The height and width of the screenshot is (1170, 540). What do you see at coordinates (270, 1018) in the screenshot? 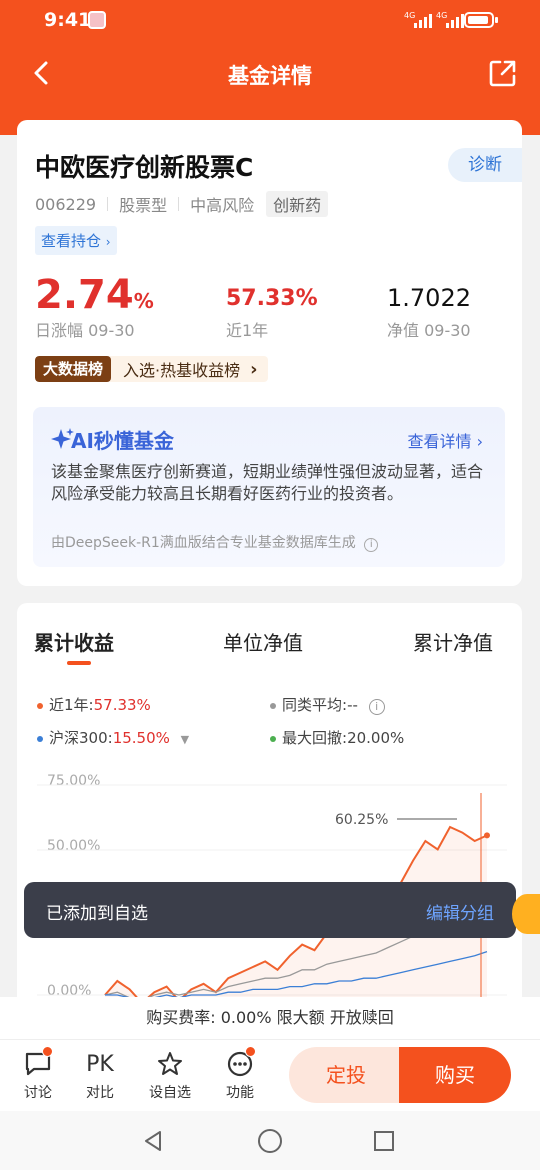
I see `fee-info: 购买费率: 0.00% 限大额 开放赎回` at bounding box center [270, 1018].